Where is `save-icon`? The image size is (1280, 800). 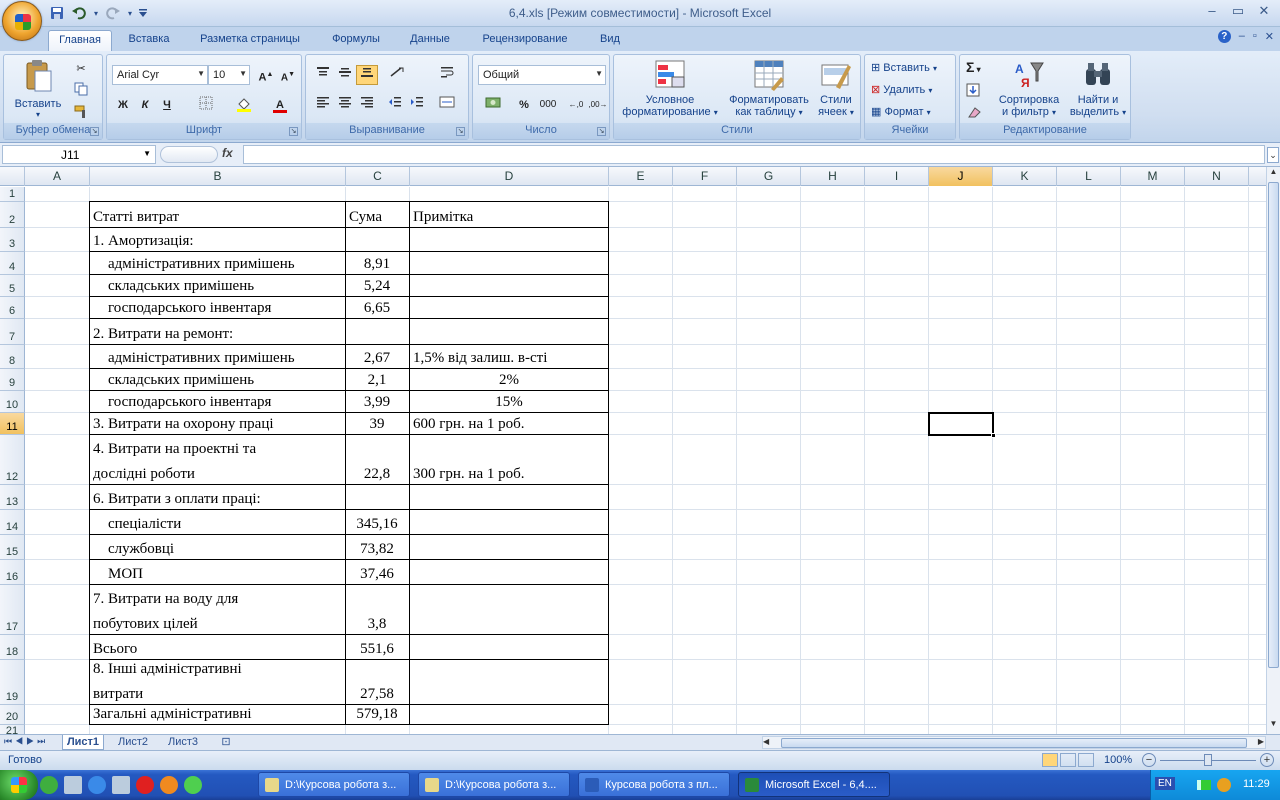 save-icon is located at coordinates (57, 13).